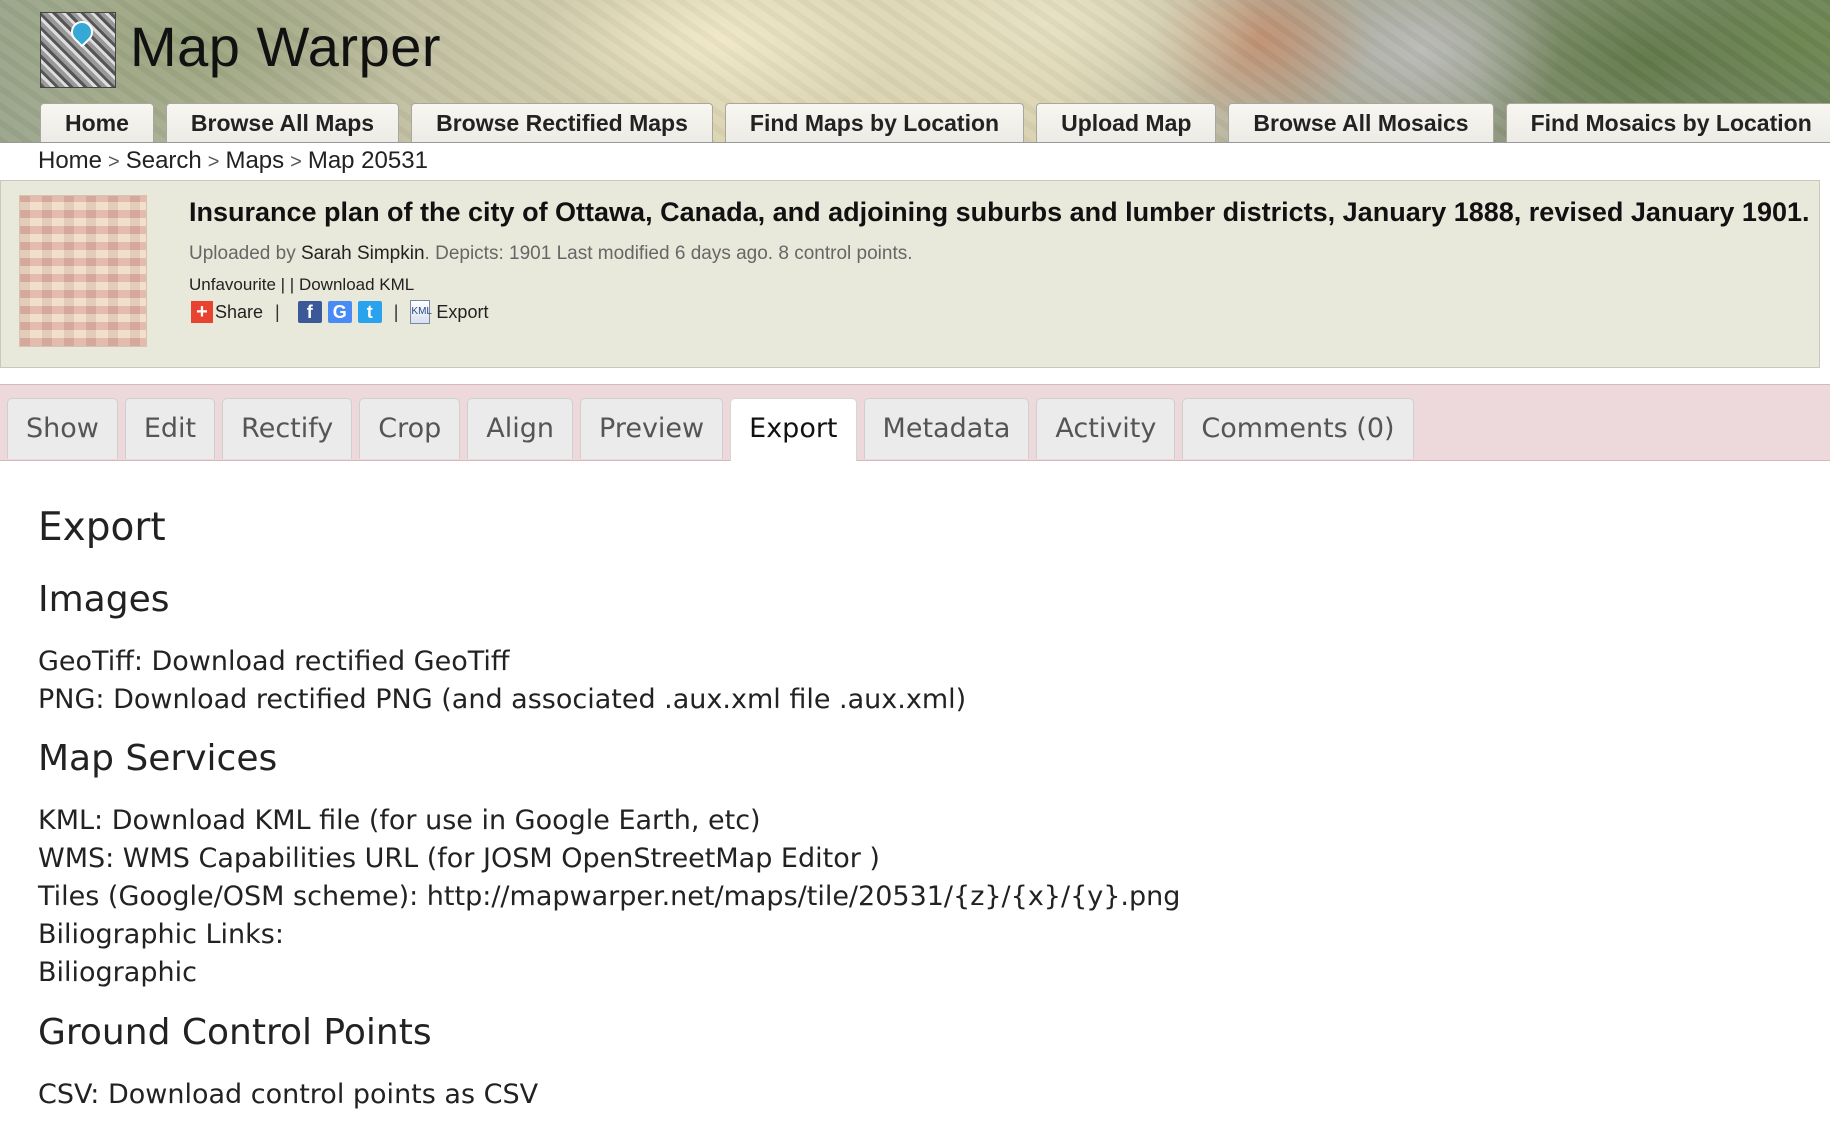 This screenshot has width=1830, height=1132. Describe the element at coordinates (288, 1094) in the screenshot. I see `csv-link: CSV: Download control points as CSV` at that location.